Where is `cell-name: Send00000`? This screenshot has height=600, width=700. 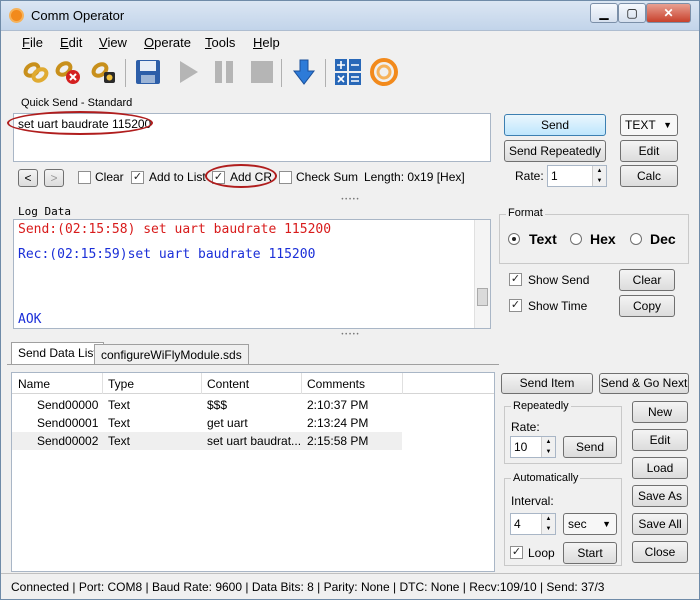 cell-name: Send00000 is located at coordinates (68, 405).